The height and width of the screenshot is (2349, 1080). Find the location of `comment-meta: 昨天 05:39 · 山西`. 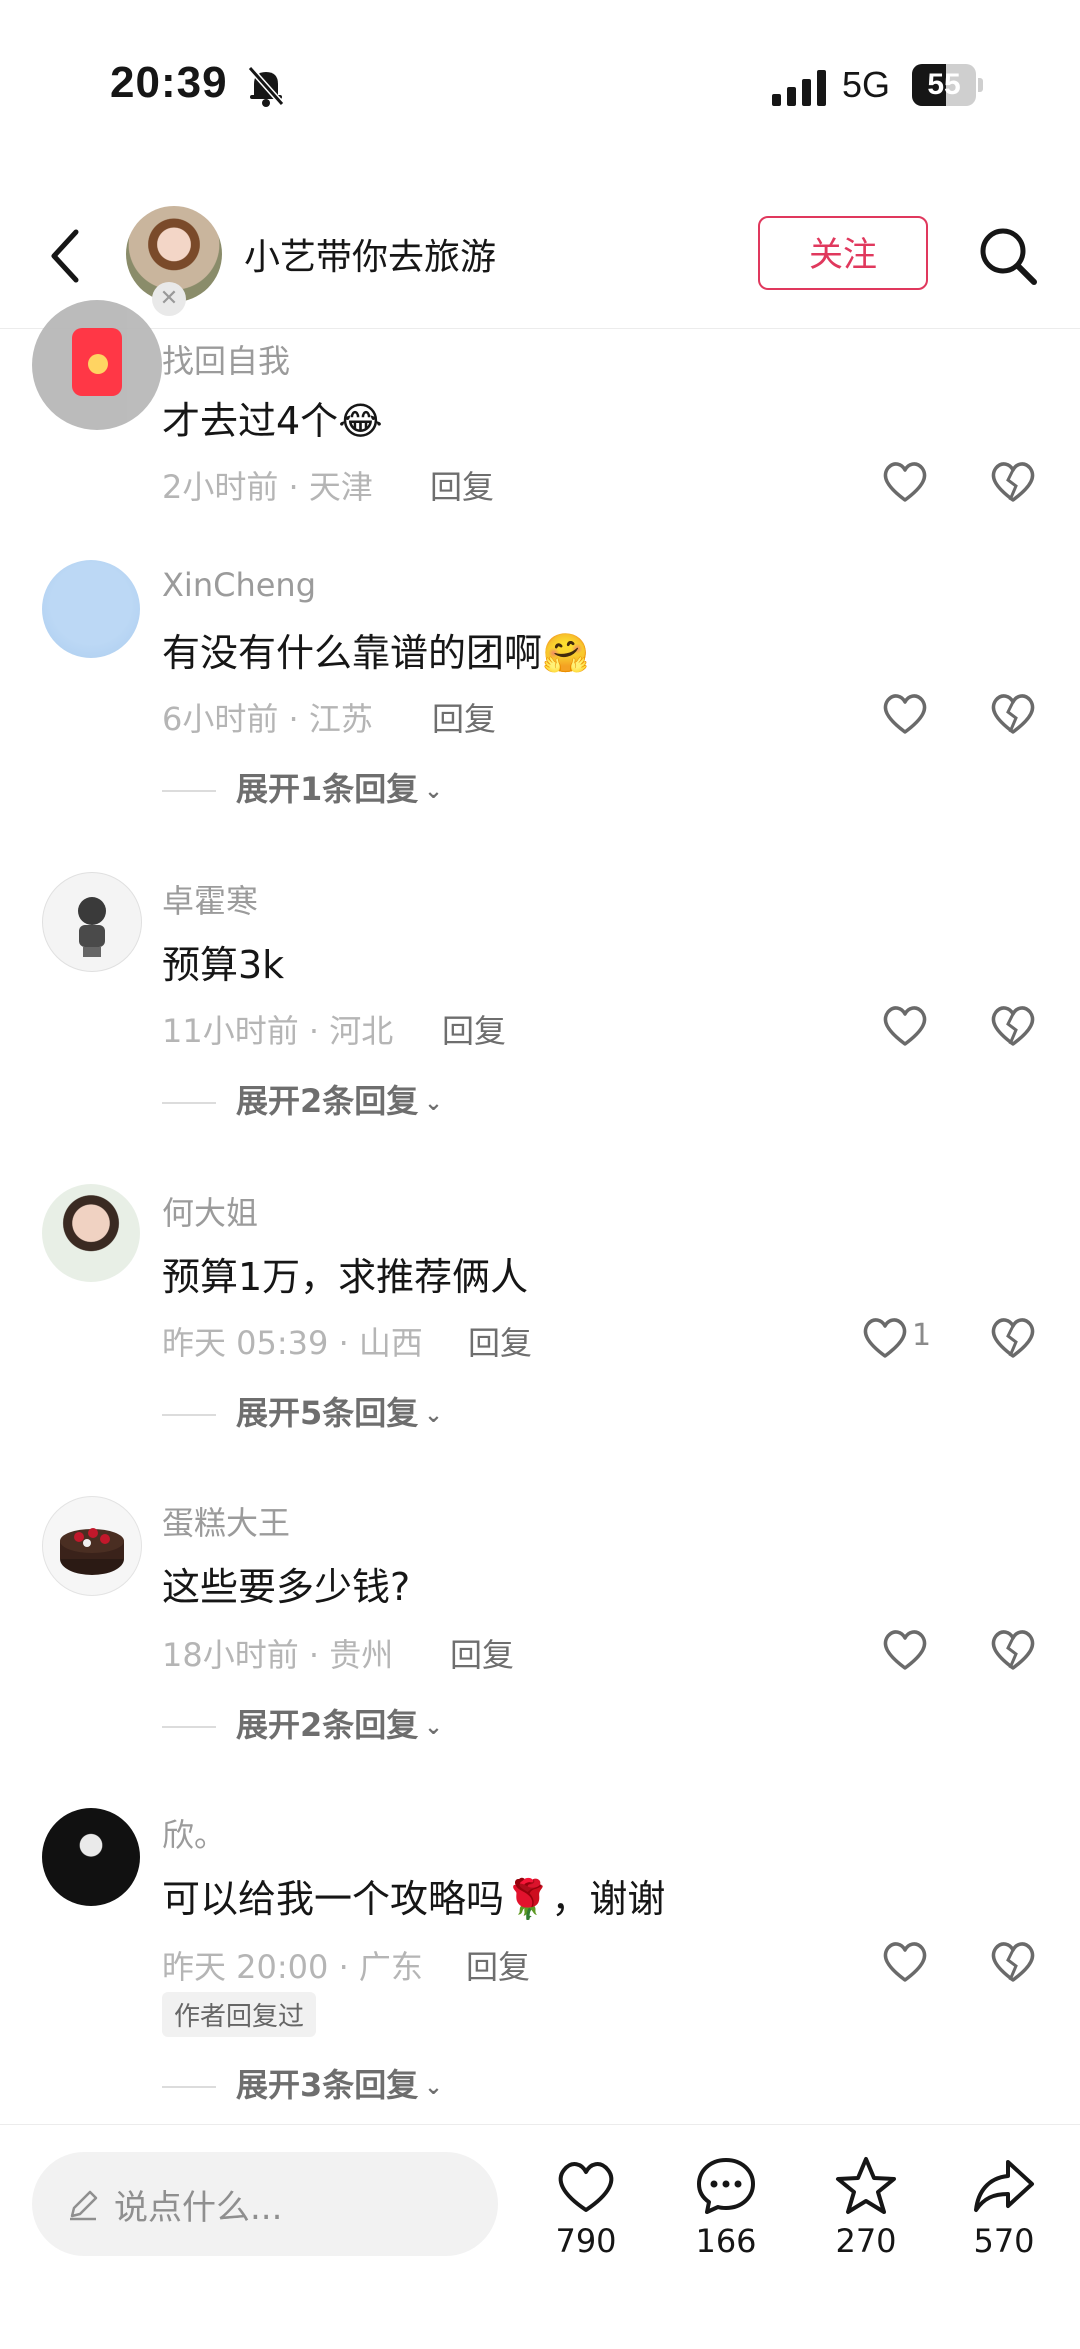

comment-meta: 昨天 05:39 · 山西 is located at coordinates (292, 1343).